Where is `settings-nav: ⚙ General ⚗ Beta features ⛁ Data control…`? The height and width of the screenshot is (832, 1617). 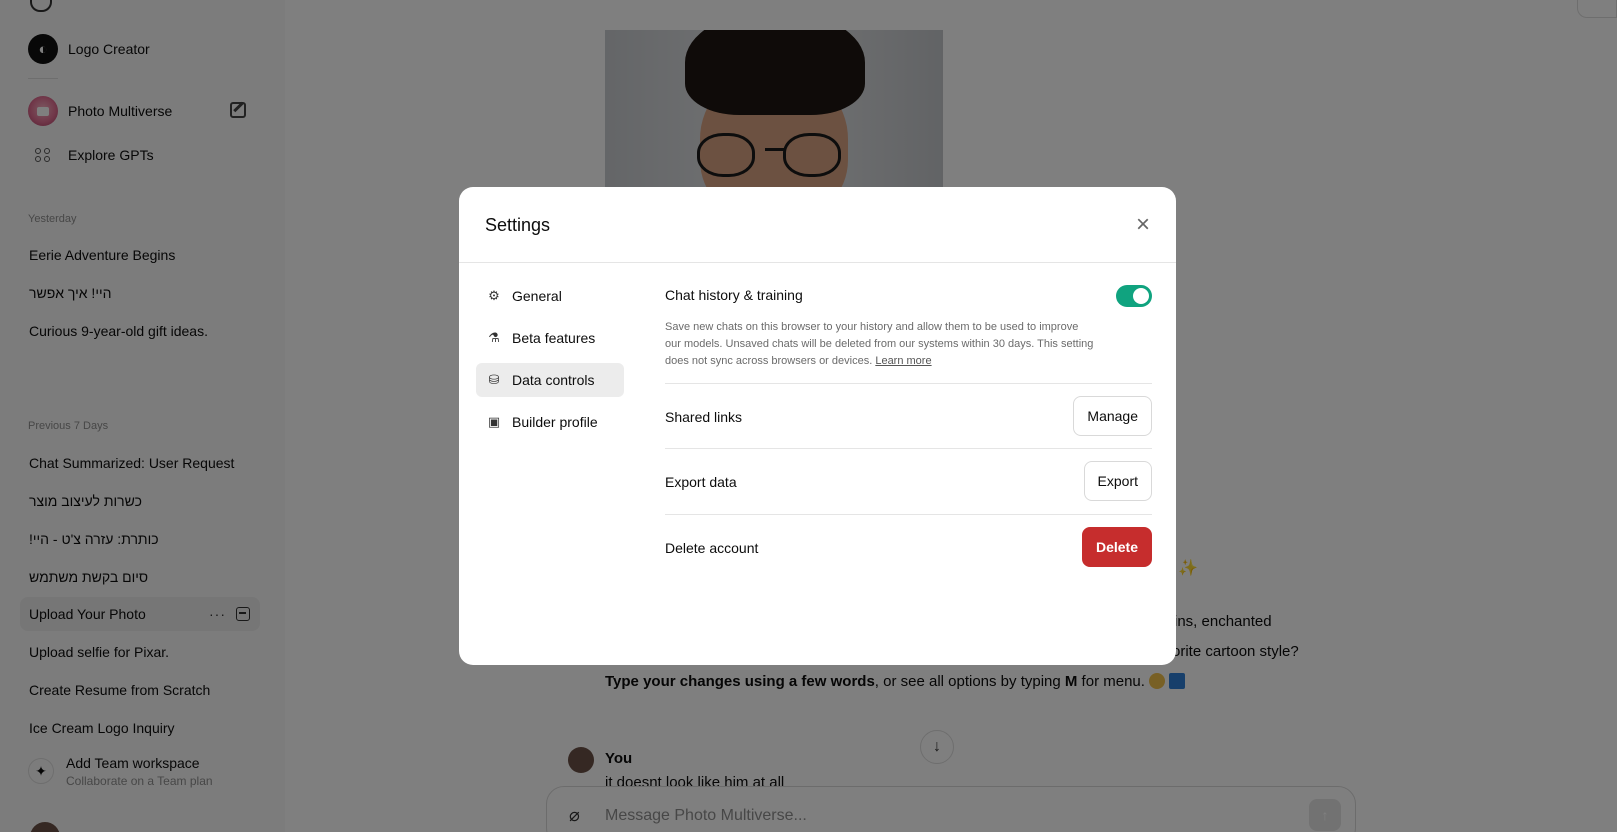
settings-nav: ⚙ General ⚗ Beta features ⛁ Data control… is located at coordinates (550, 363).